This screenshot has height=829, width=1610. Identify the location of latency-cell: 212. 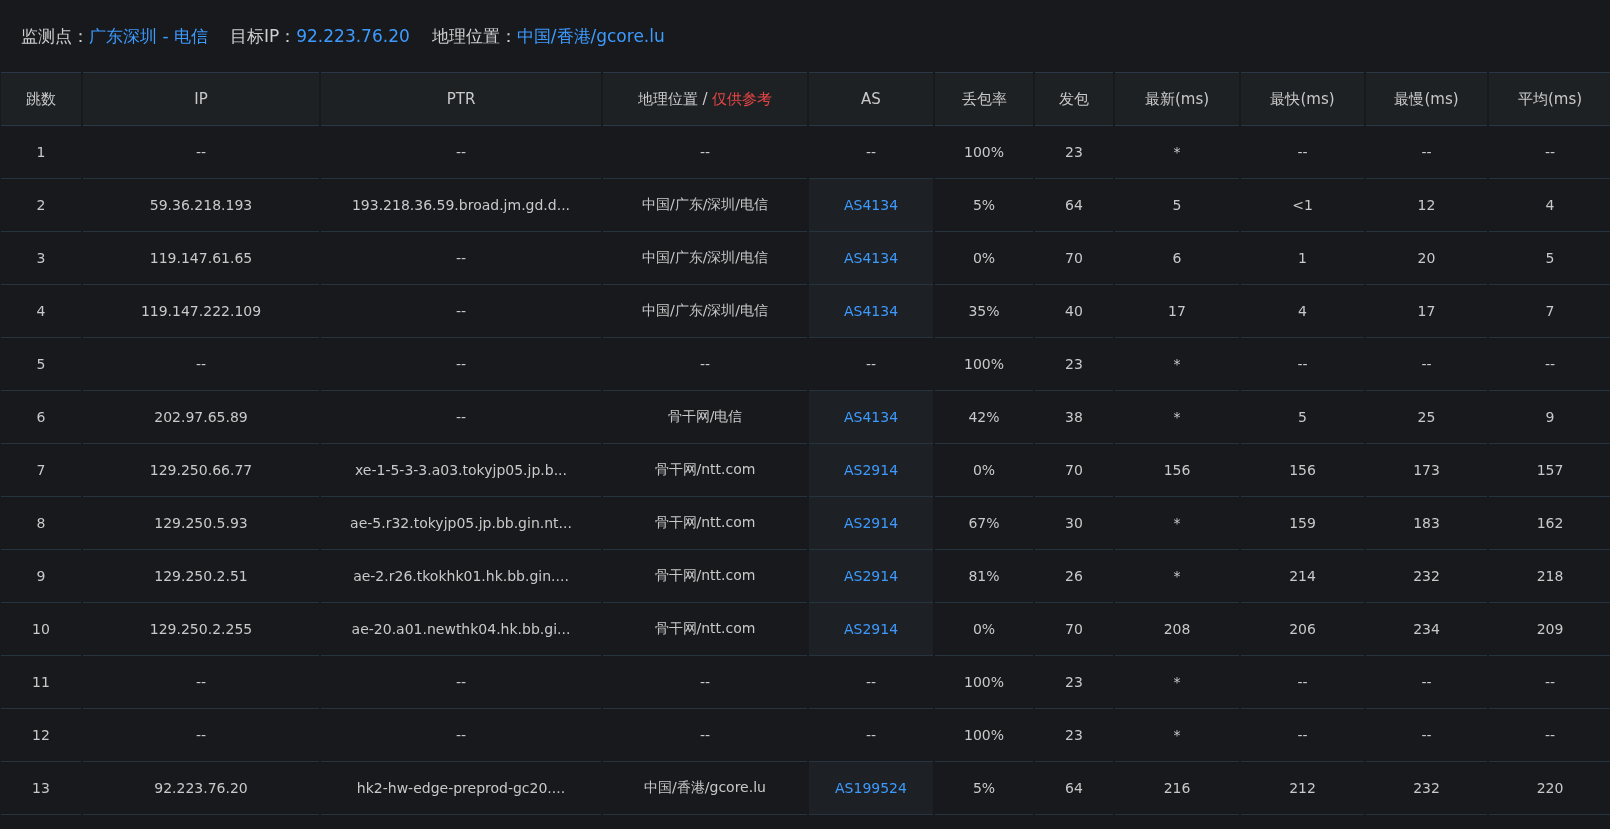
(1302, 788).